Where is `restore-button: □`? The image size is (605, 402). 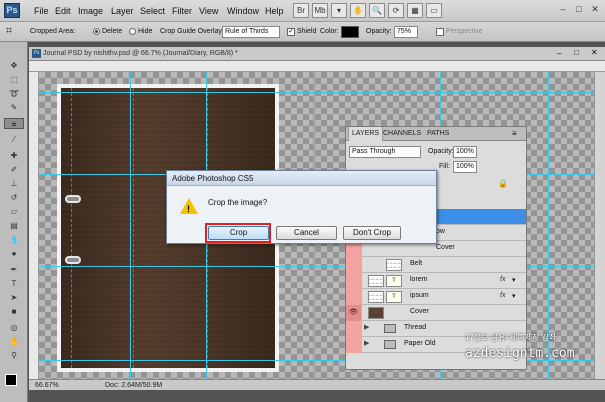 restore-button: □ is located at coordinates (579, 9).